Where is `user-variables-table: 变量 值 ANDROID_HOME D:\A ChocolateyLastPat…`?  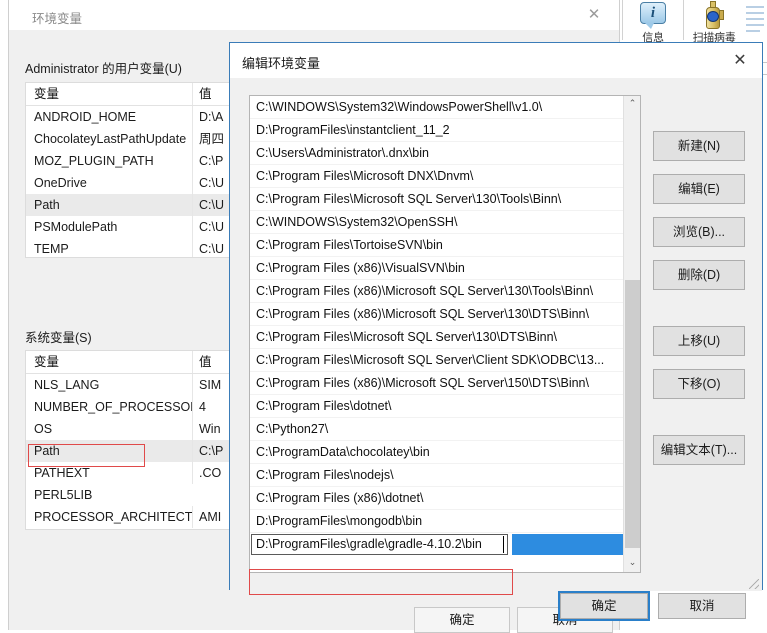 user-variables-table: 变量 值 ANDROID_HOME D:\A ChocolateyLastPat… is located at coordinates (131, 170).